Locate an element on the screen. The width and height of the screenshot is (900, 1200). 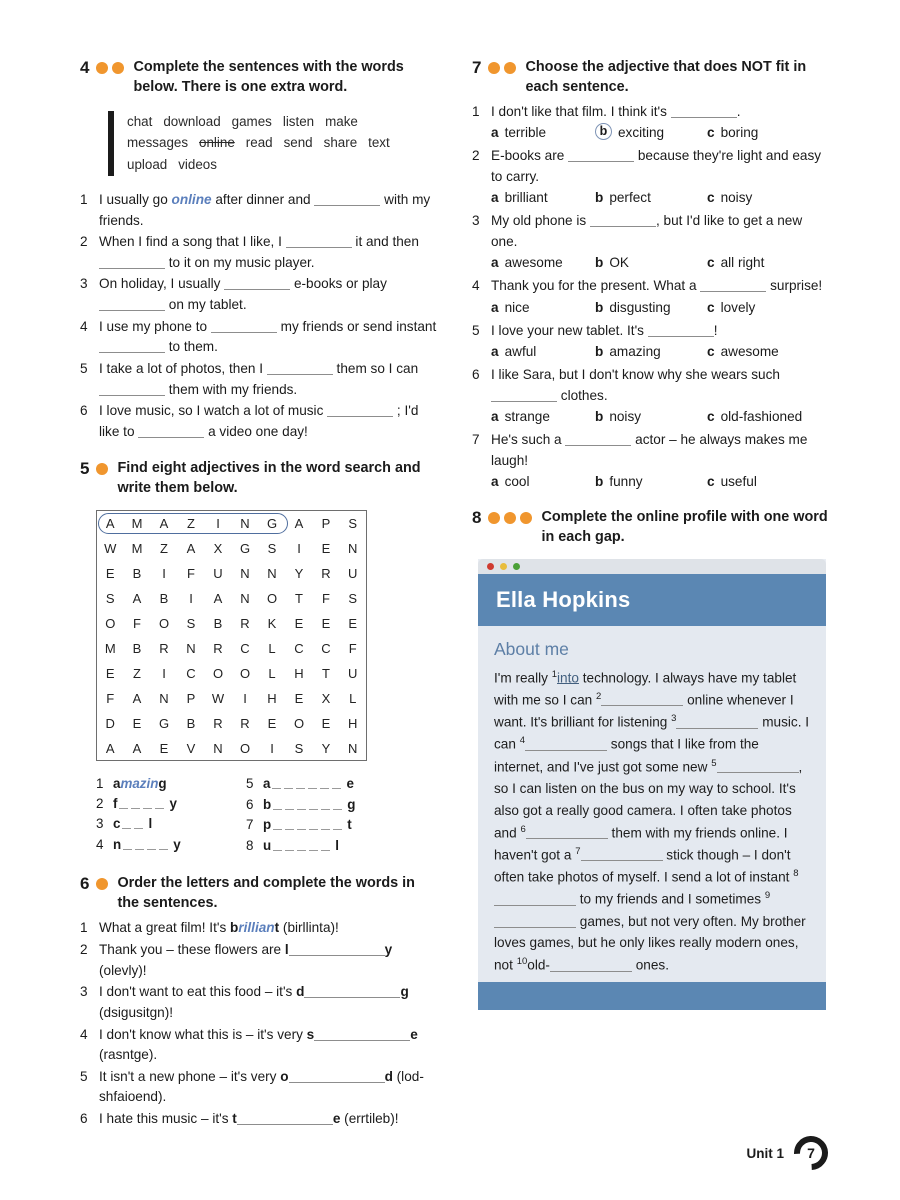
option-c: c useful is located at coordinates (732, 482).